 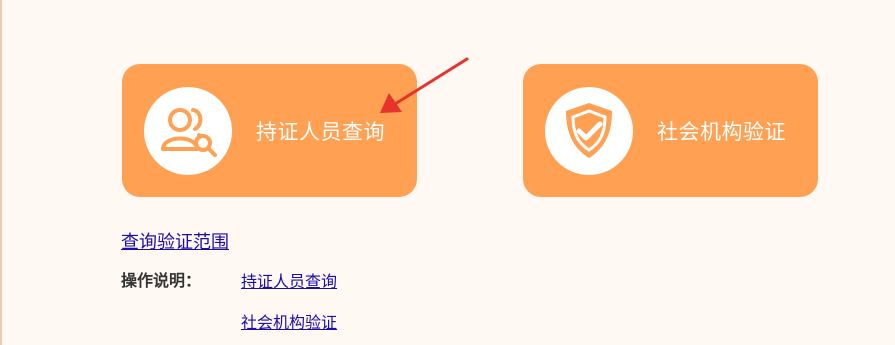 What do you see at coordinates (188, 130) in the screenshot?
I see `person-search-icon` at bounding box center [188, 130].